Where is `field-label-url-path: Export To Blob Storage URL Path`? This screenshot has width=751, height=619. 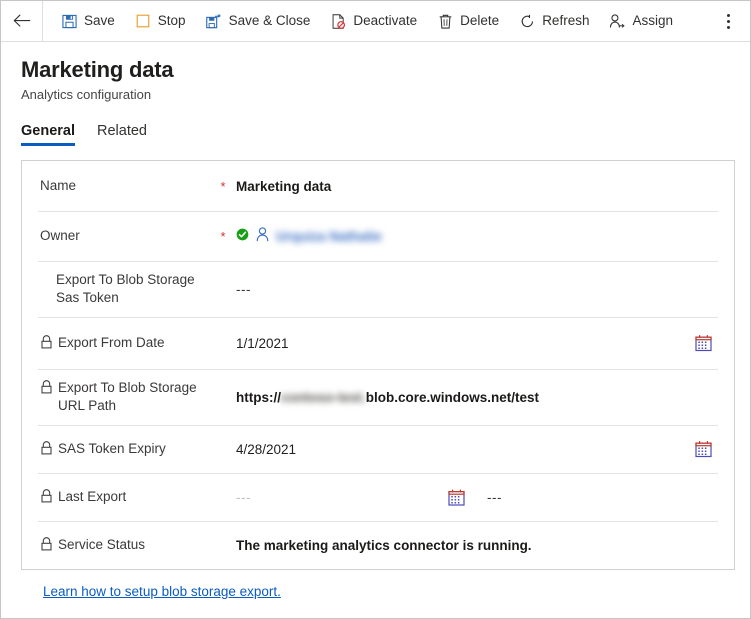 field-label-url-path: Export To Blob Storage URL Path is located at coordinates (128, 397).